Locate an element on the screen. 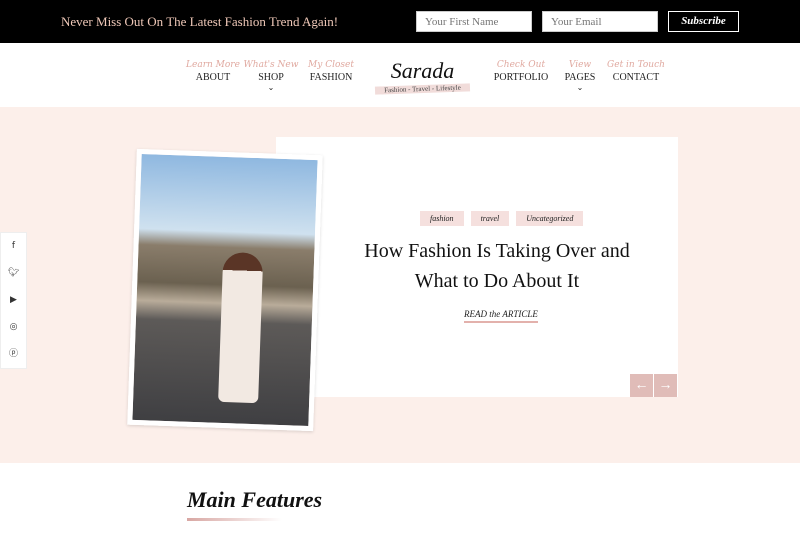 The width and height of the screenshot is (800, 539). woman-figure is located at coordinates (241, 327).